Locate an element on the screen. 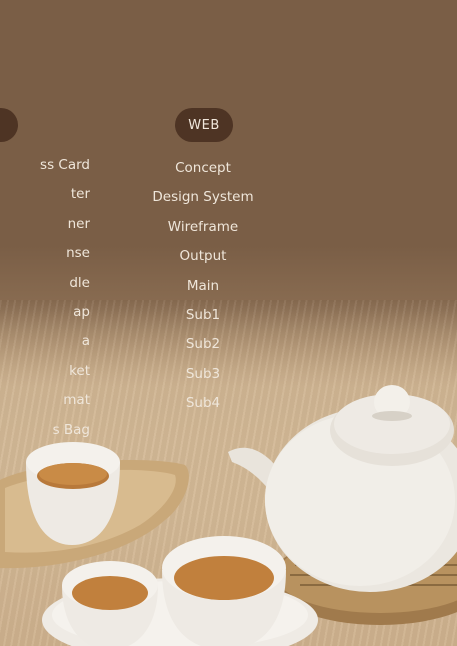  web-menu-item-concept: Concept is located at coordinates (203, 172).